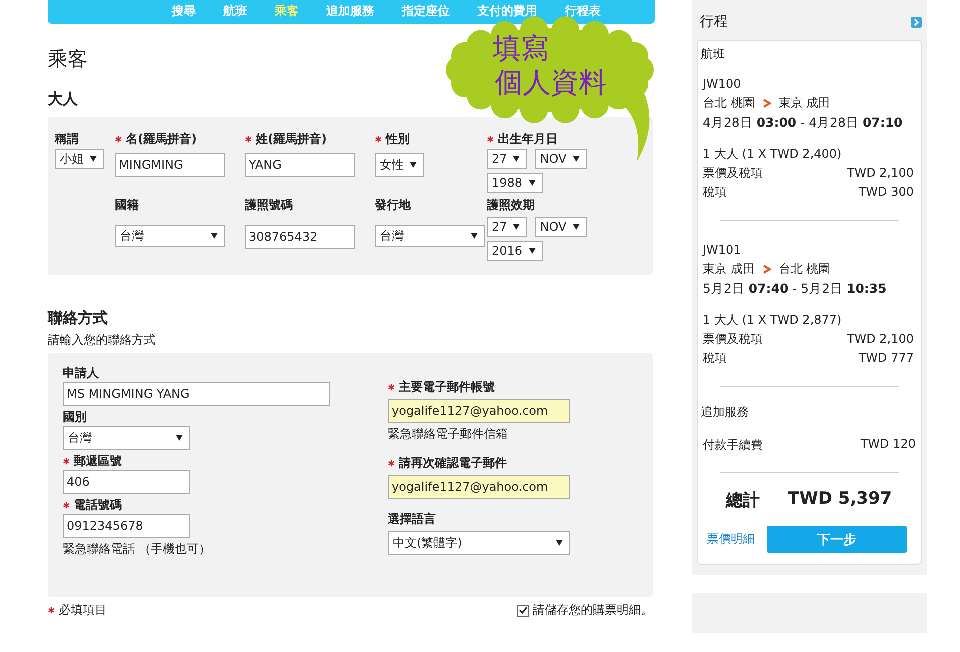 The width and height of the screenshot is (960, 652). I want to click on route-destination: 東京 成田, so click(804, 103).